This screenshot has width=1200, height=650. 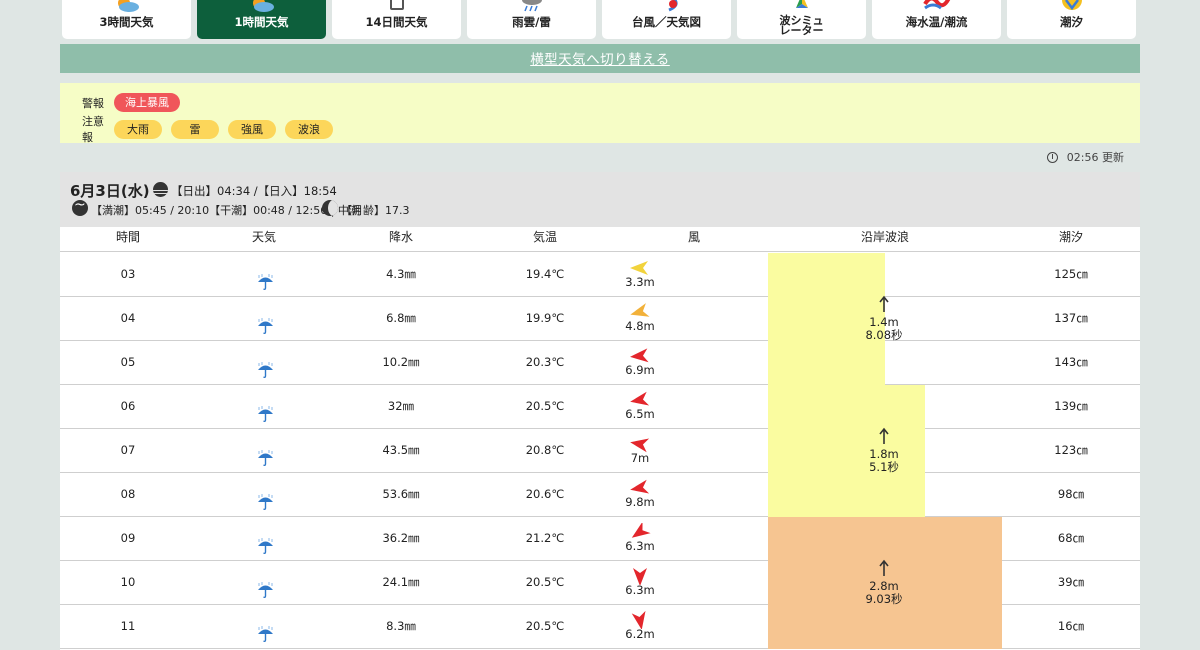 What do you see at coordinates (128, 450) in the screenshot?
I see `time-cell: 07` at bounding box center [128, 450].